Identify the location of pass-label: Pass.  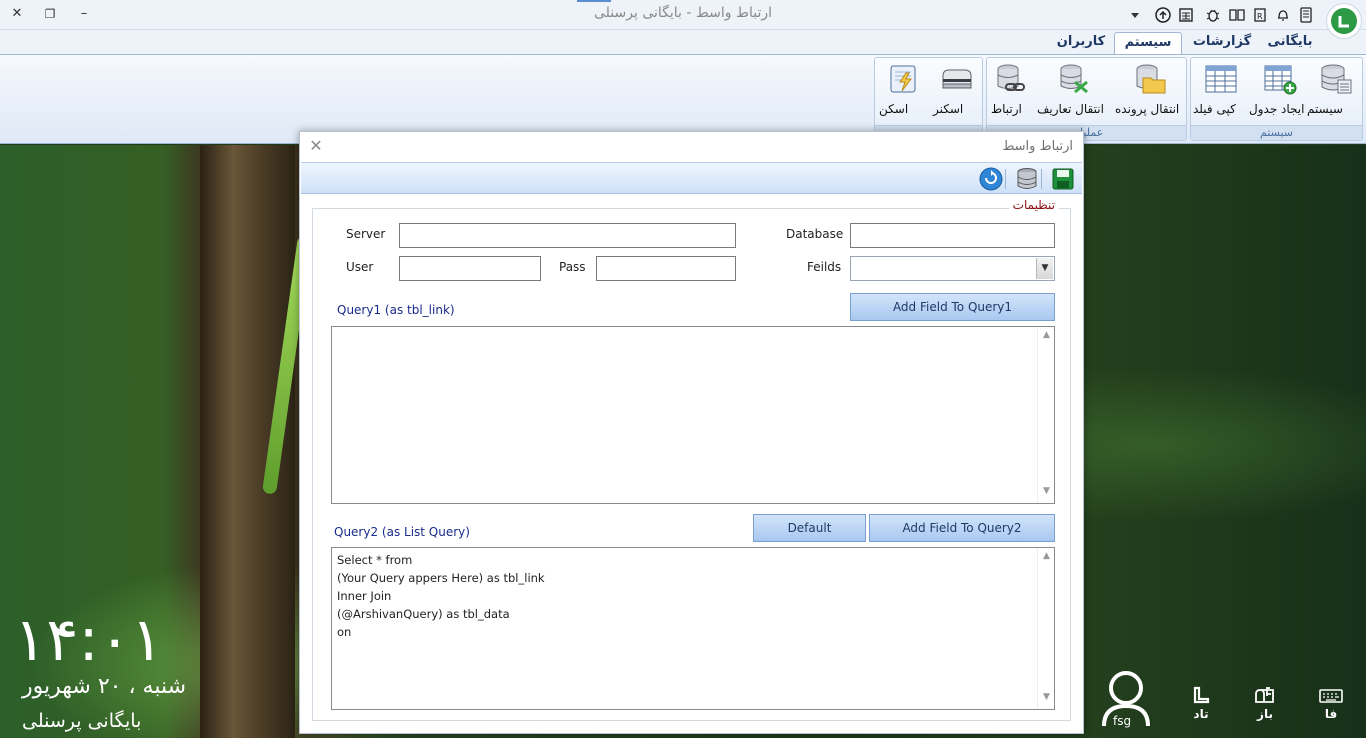
(572, 267).